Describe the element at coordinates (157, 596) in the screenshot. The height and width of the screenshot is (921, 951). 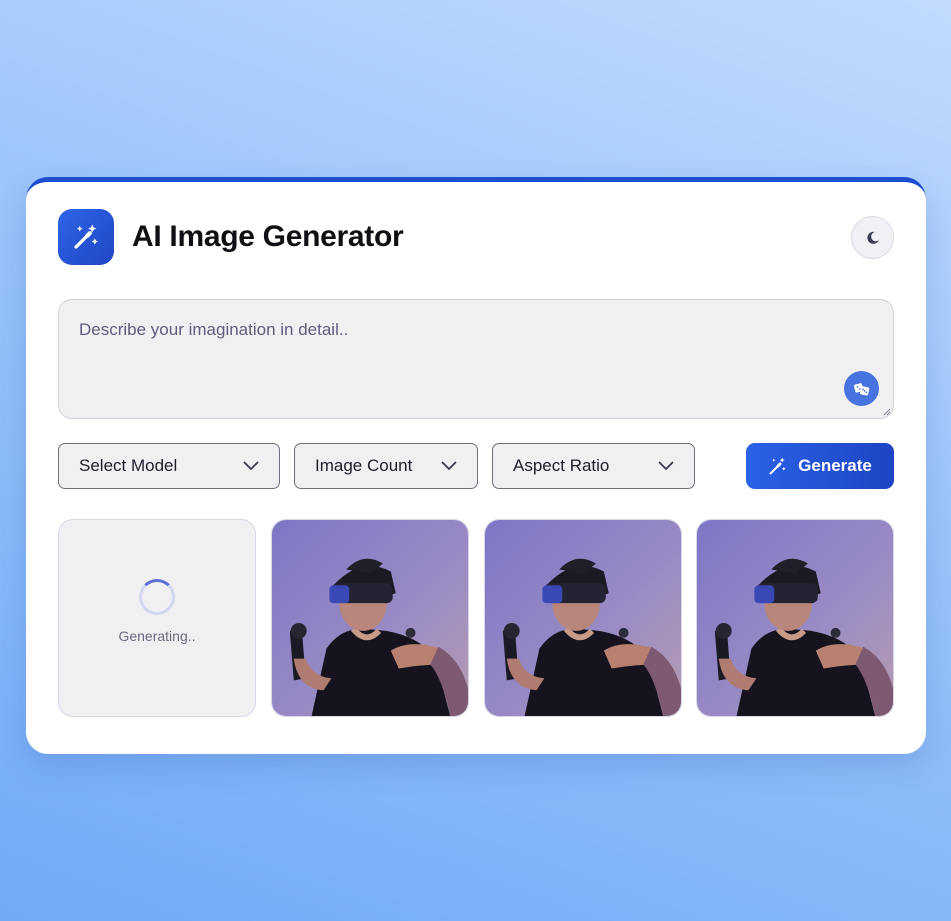
I see `loading-spinner` at that location.